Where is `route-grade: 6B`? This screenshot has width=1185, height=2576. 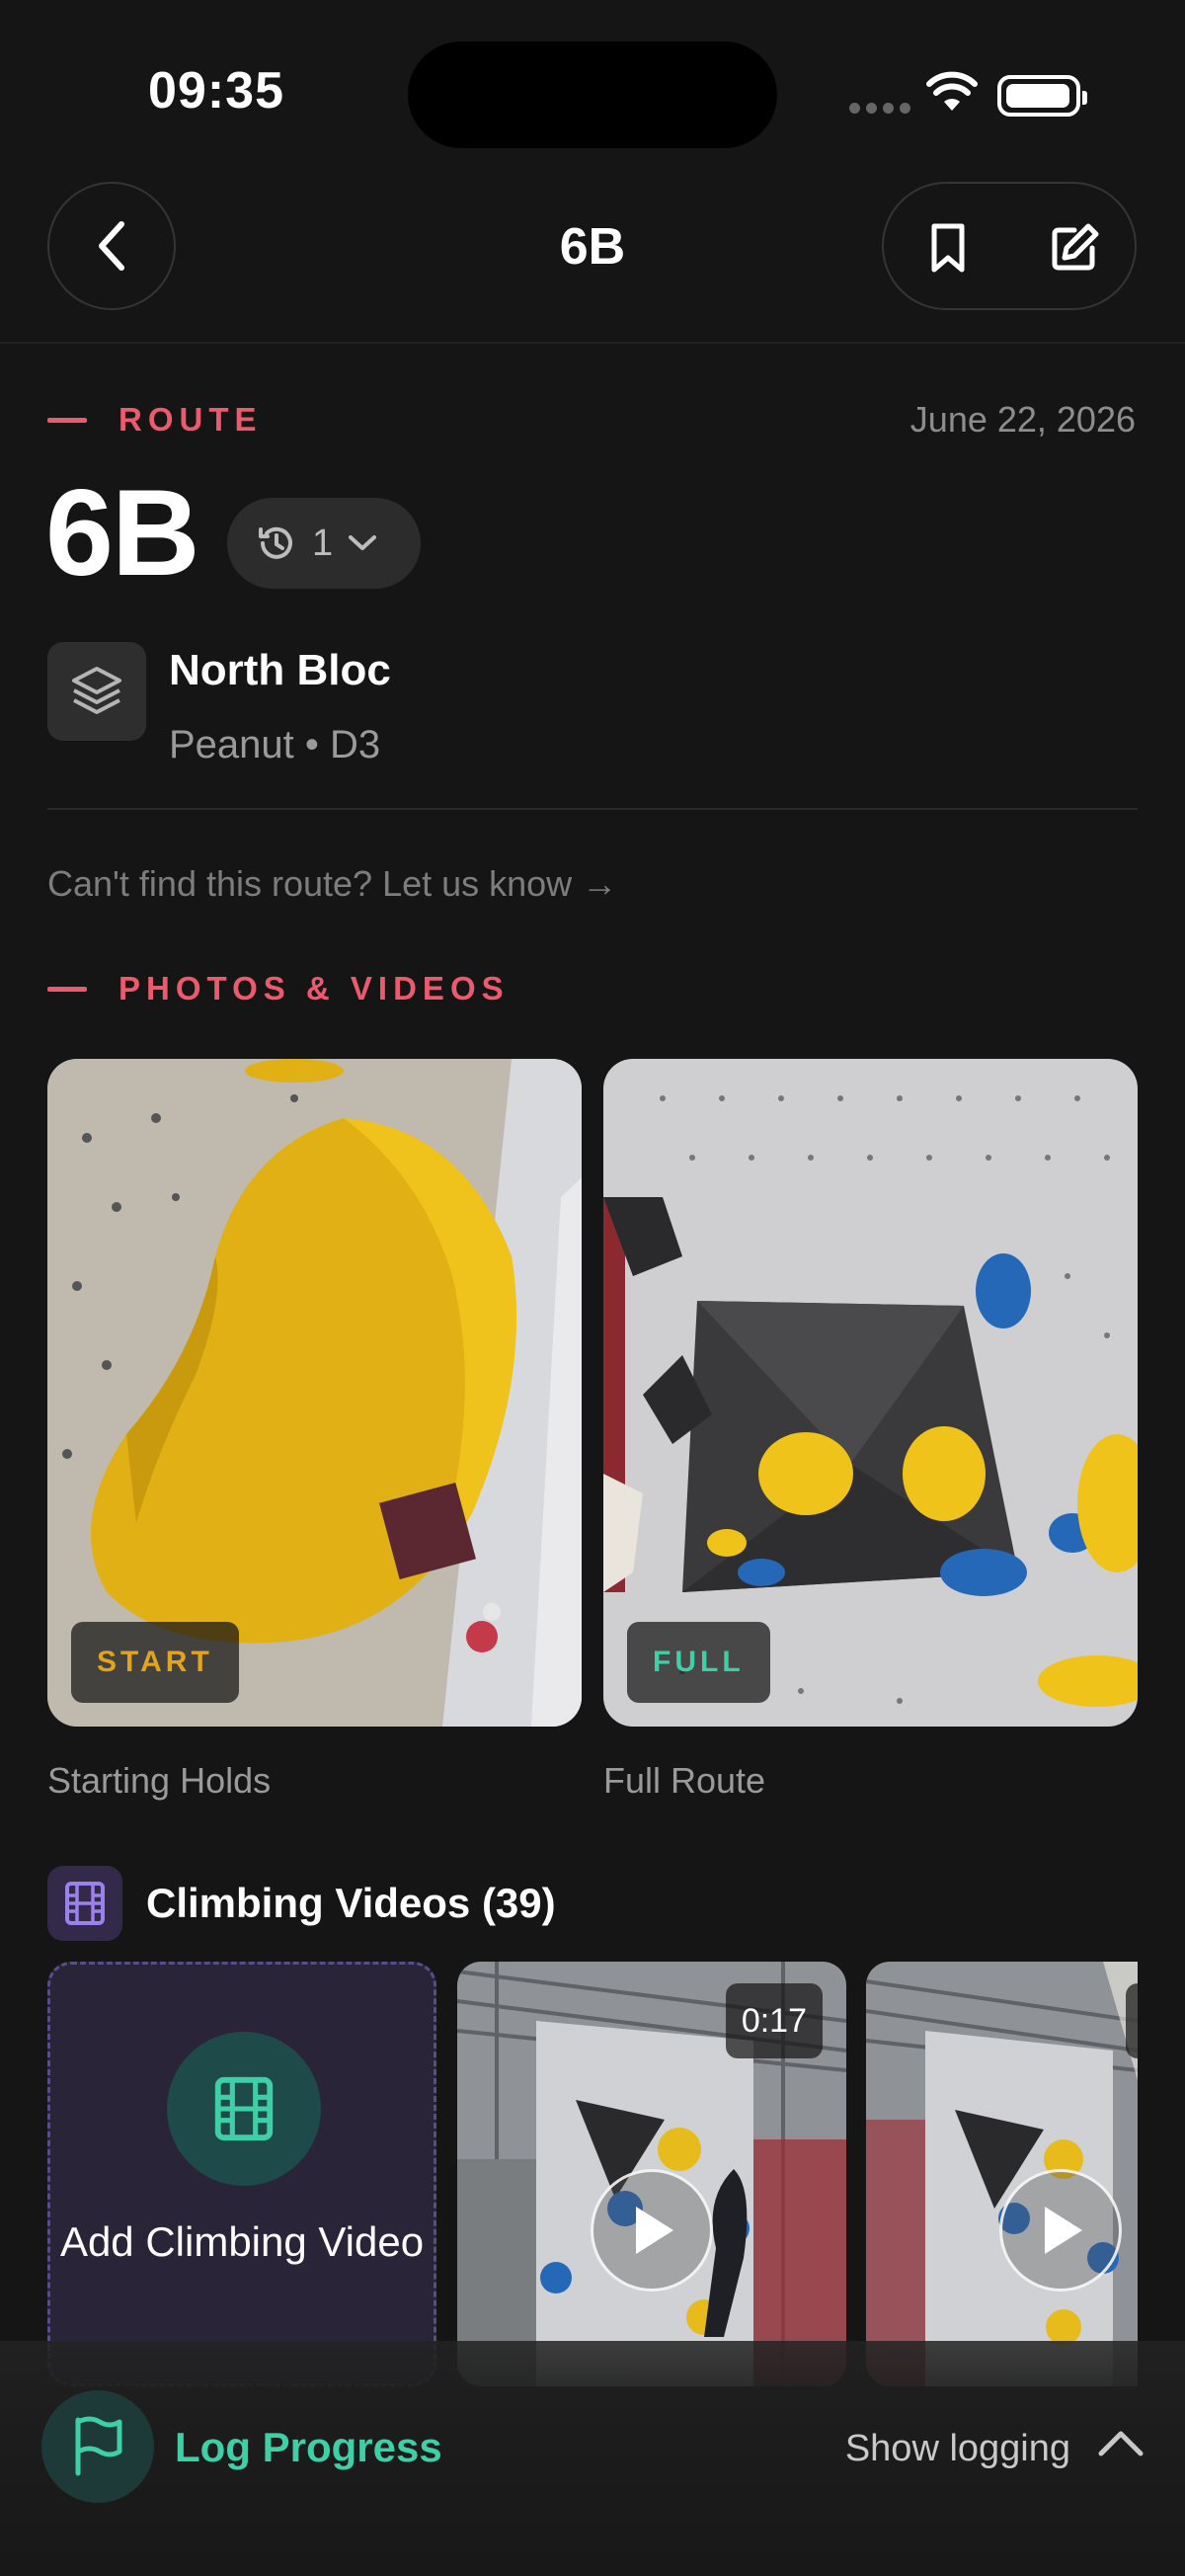 route-grade: 6B is located at coordinates (123, 533).